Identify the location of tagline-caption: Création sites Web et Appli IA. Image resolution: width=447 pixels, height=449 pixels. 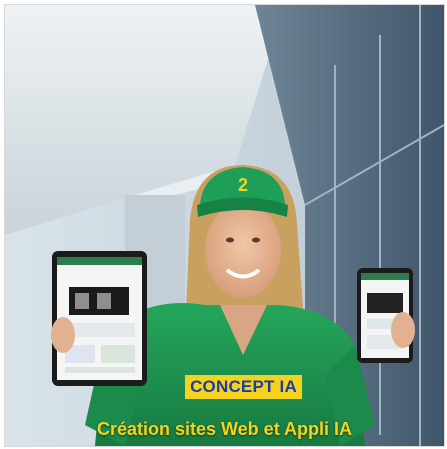
(224, 429).